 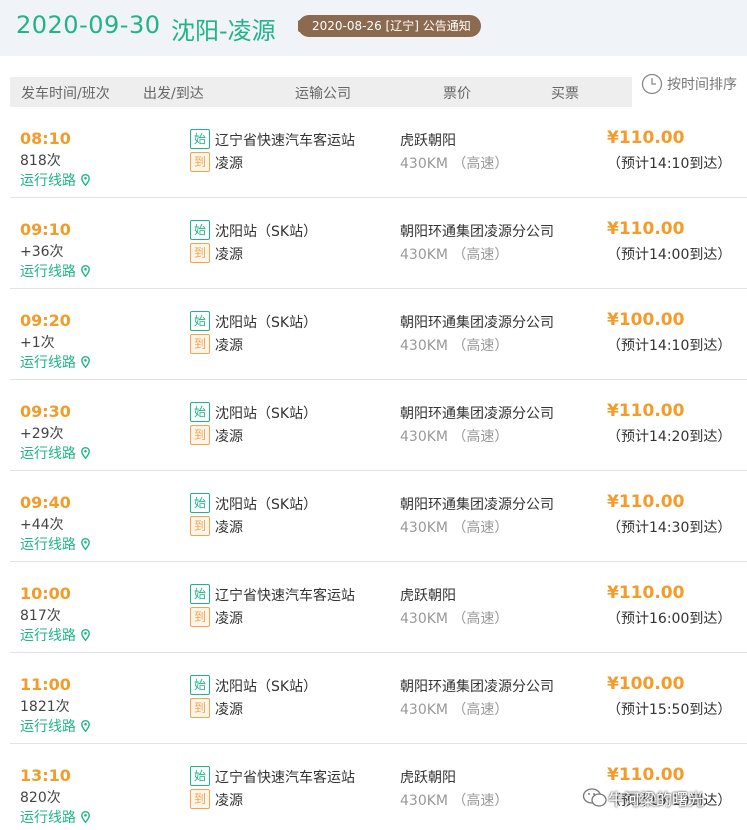 What do you see at coordinates (669, 528) in the screenshot?
I see `estimated-arrival: （预计14:30到达）` at bounding box center [669, 528].